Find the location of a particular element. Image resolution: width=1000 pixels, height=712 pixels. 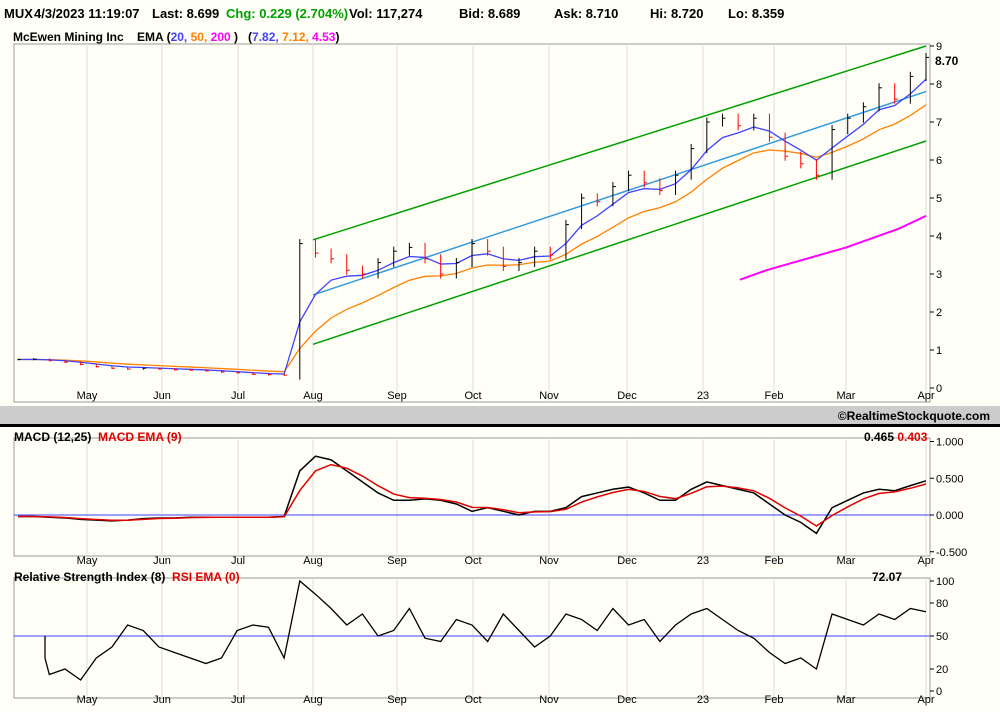

rsi-label: Relative Strength Index (8) is located at coordinates (90, 577).